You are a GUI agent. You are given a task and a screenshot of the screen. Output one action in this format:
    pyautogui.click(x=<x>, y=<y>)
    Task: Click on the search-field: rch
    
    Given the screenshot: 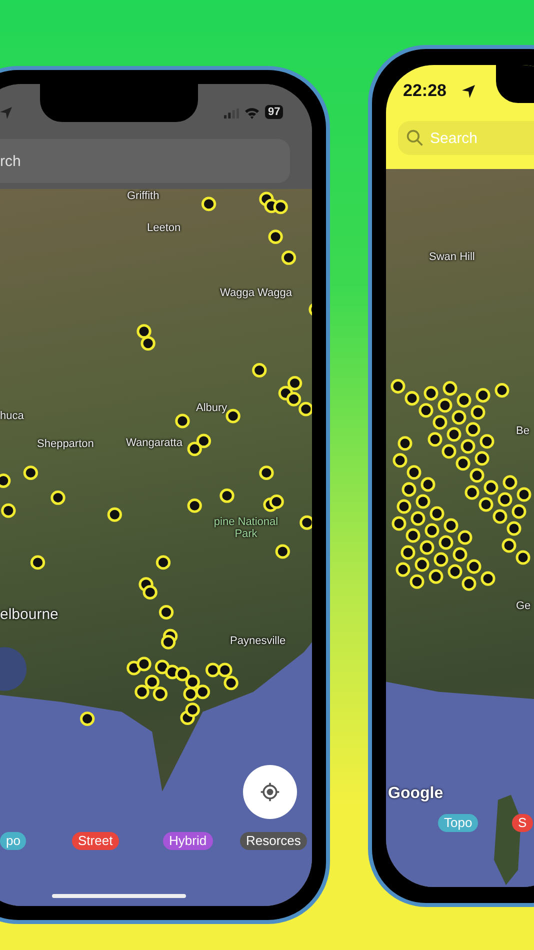 What is the action you would take?
    pyautogui.click(x=145, y=161)
    